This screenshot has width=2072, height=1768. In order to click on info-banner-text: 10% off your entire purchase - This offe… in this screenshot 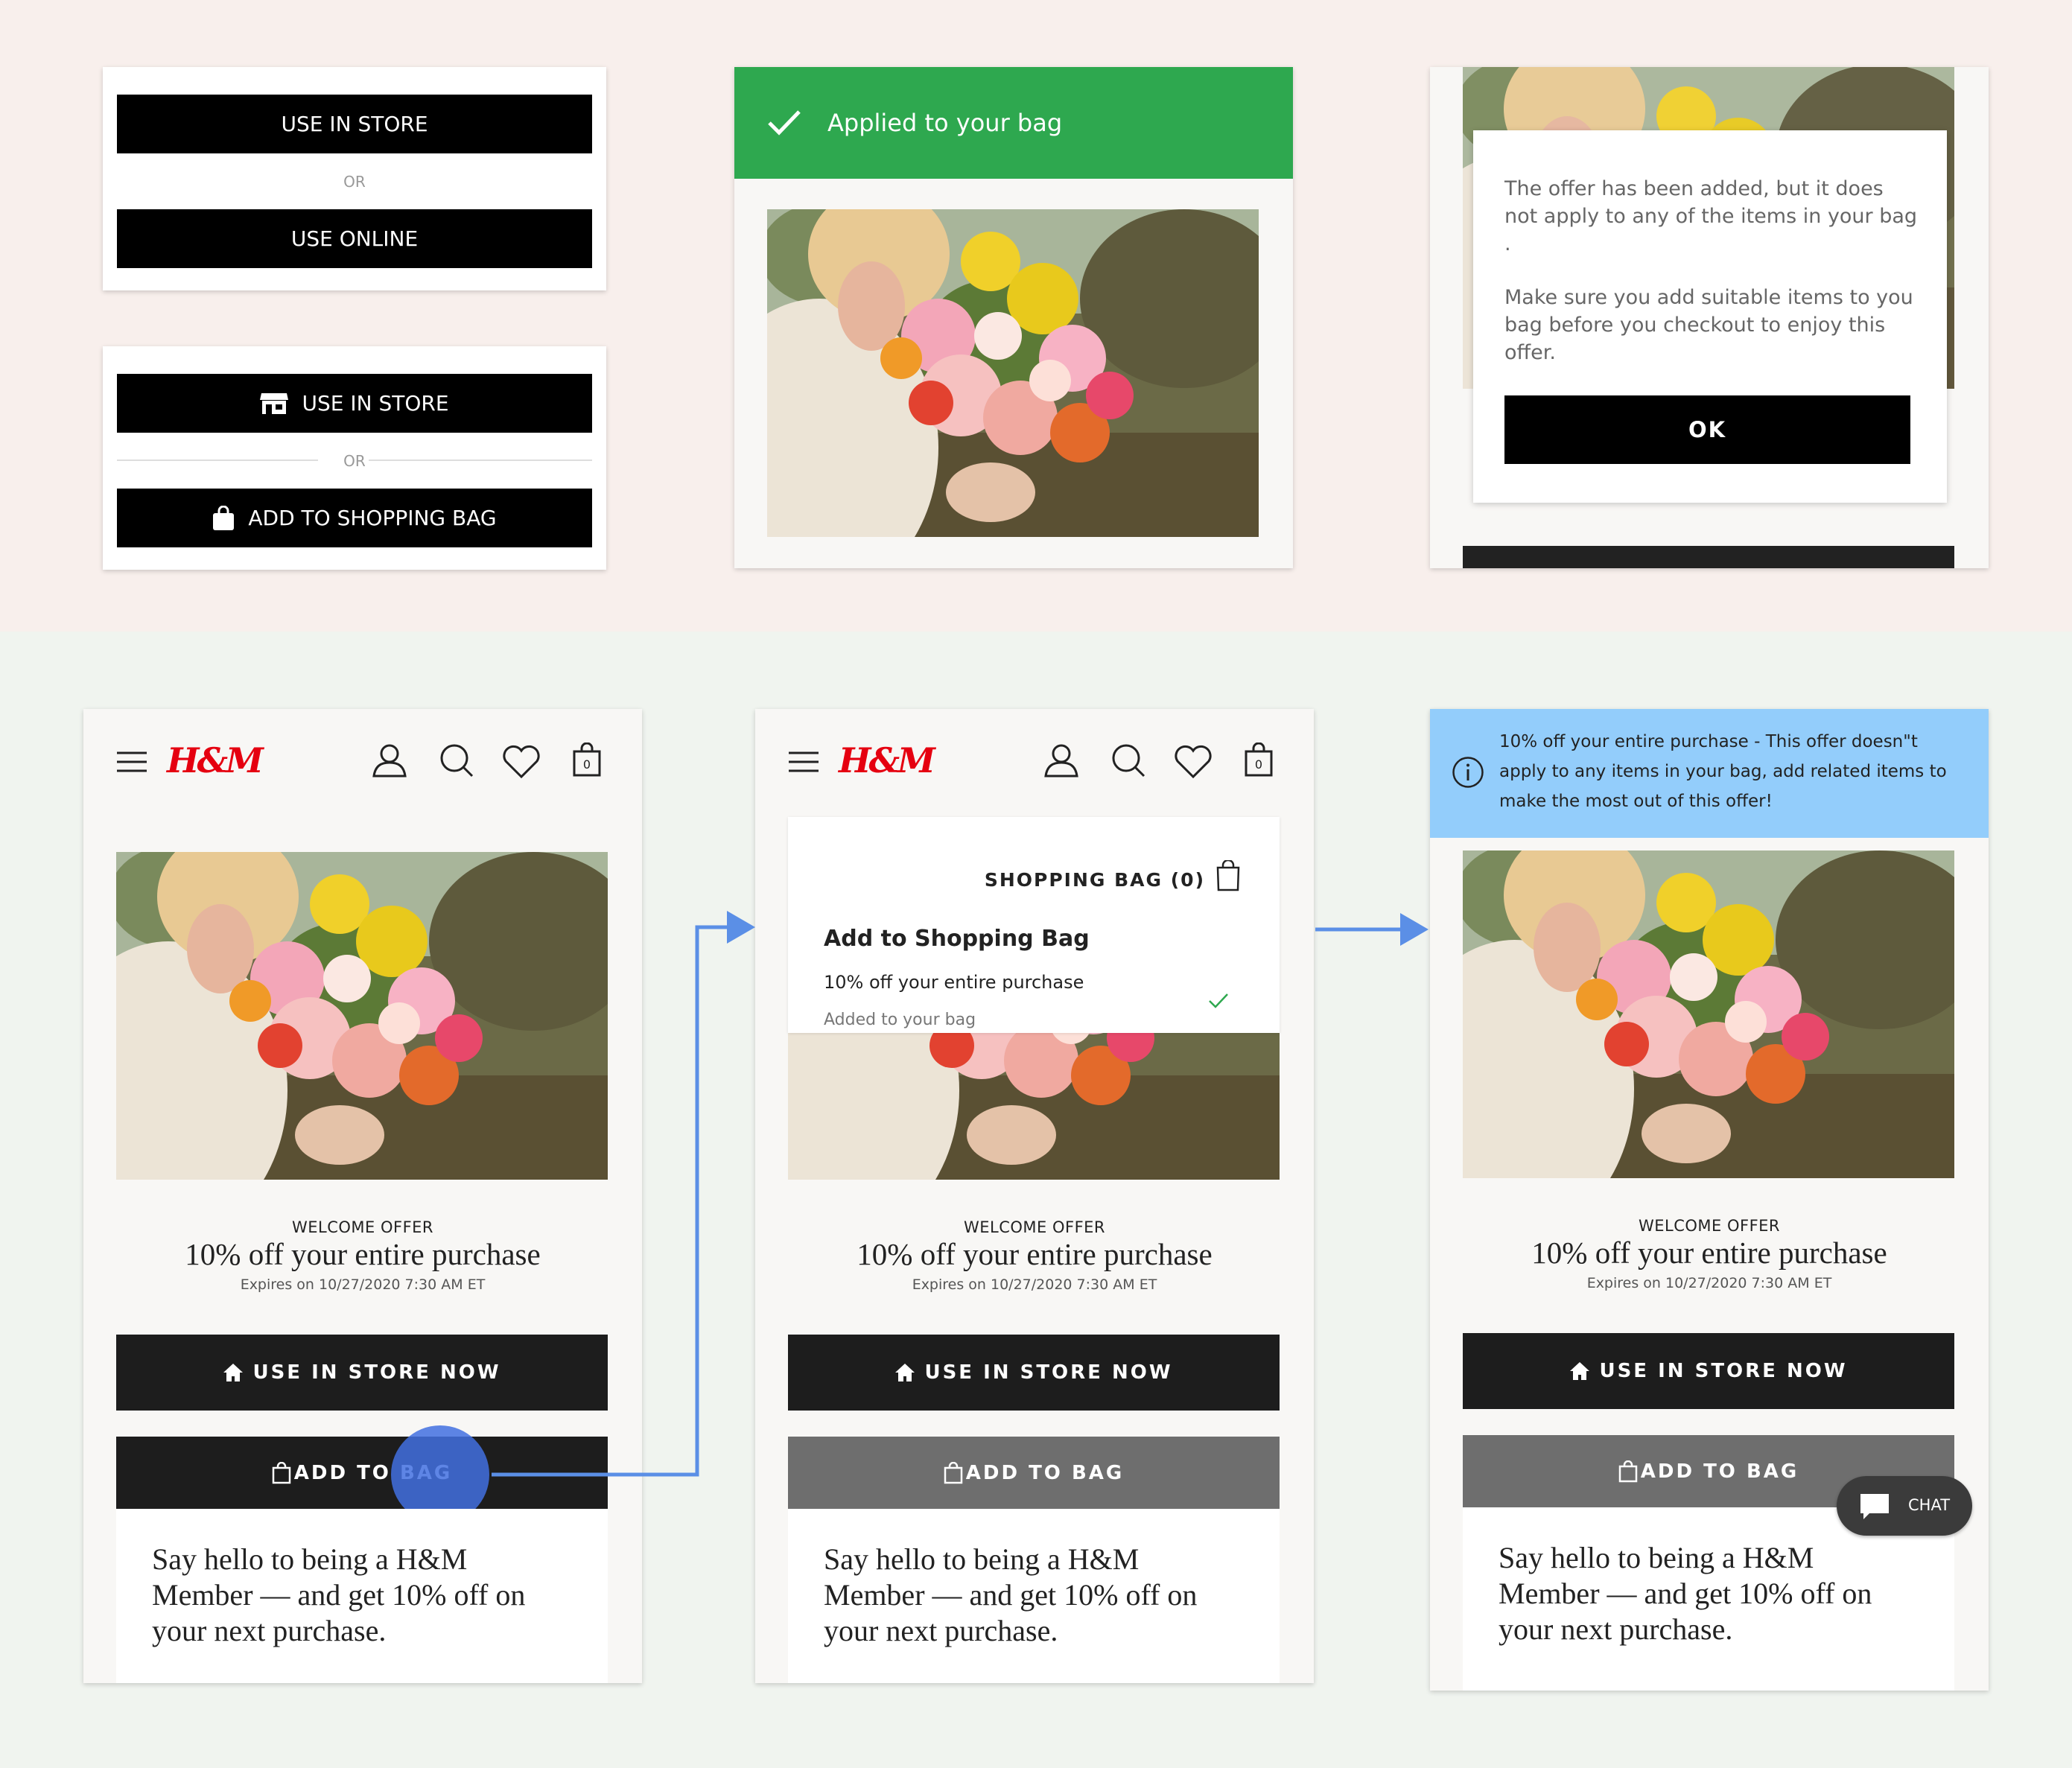, I will do `click(1723, 771)`.